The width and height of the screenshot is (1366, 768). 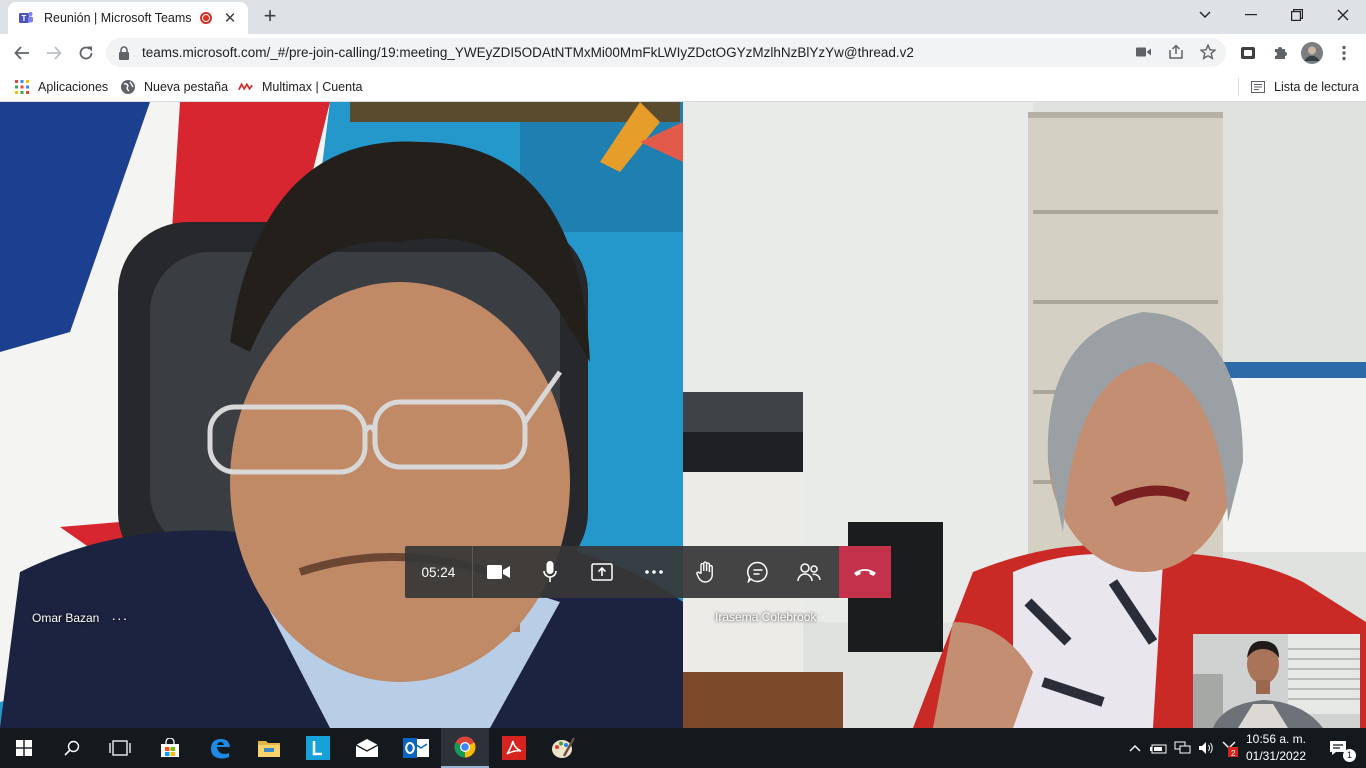 What do you see at coordinates (246, 87) in the screenshot?
I see `multimax-icon` at bounding box center [246, 87].